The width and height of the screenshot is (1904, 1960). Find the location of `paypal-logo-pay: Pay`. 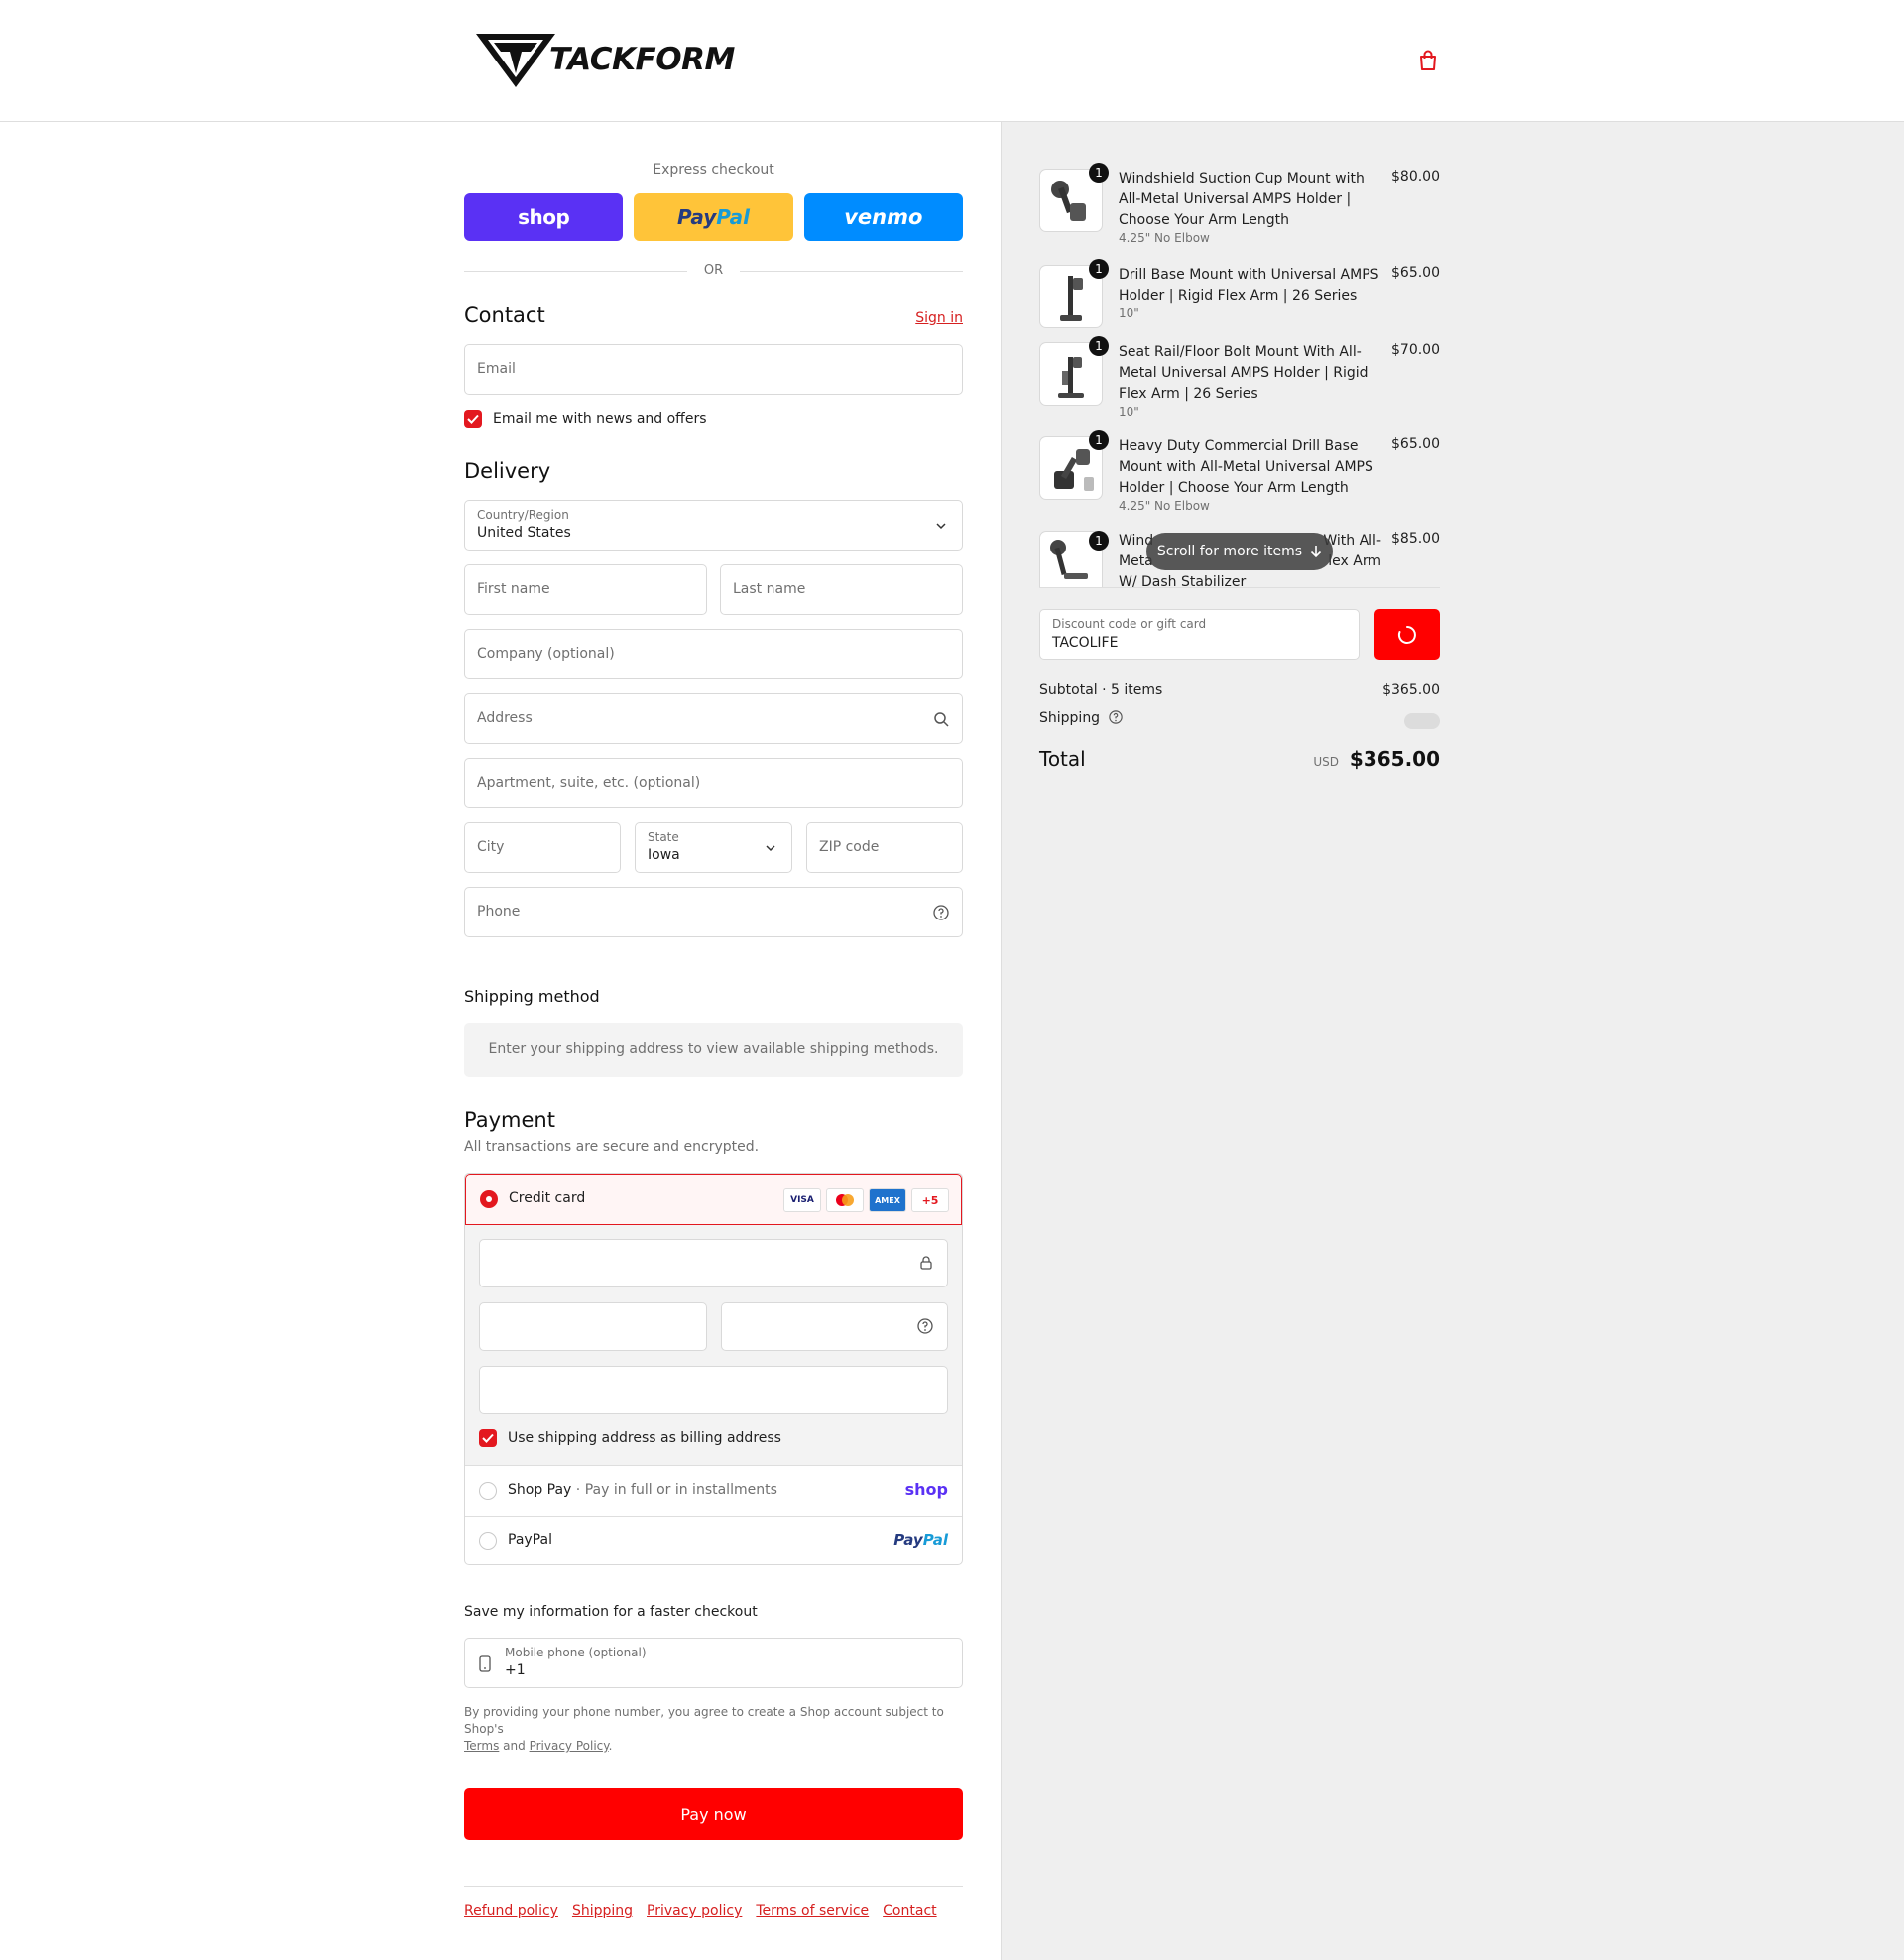

paypal-logo-pay: Pay is located at coordinates (696, 217).